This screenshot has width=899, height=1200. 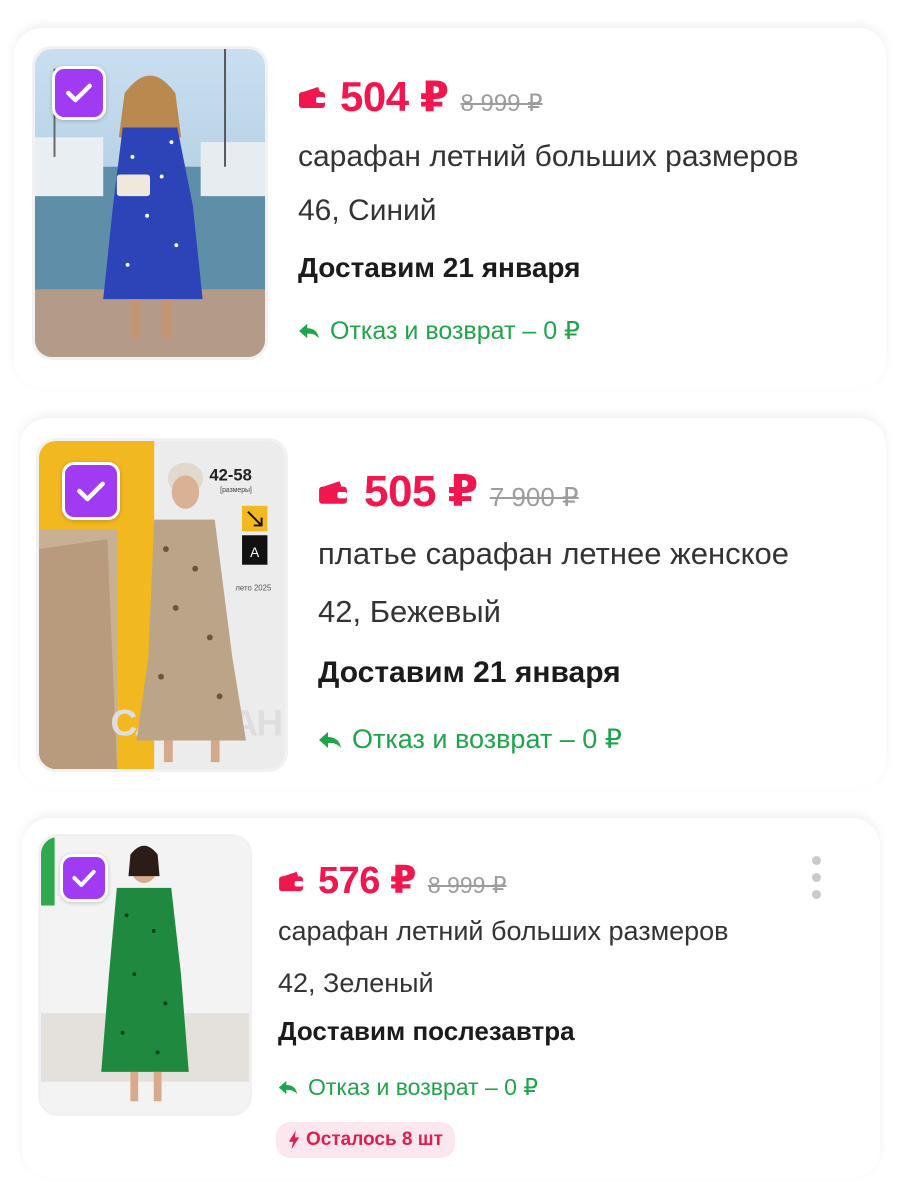 I want to click on product-variant: 46, Синий, so click(x=367, y=210).